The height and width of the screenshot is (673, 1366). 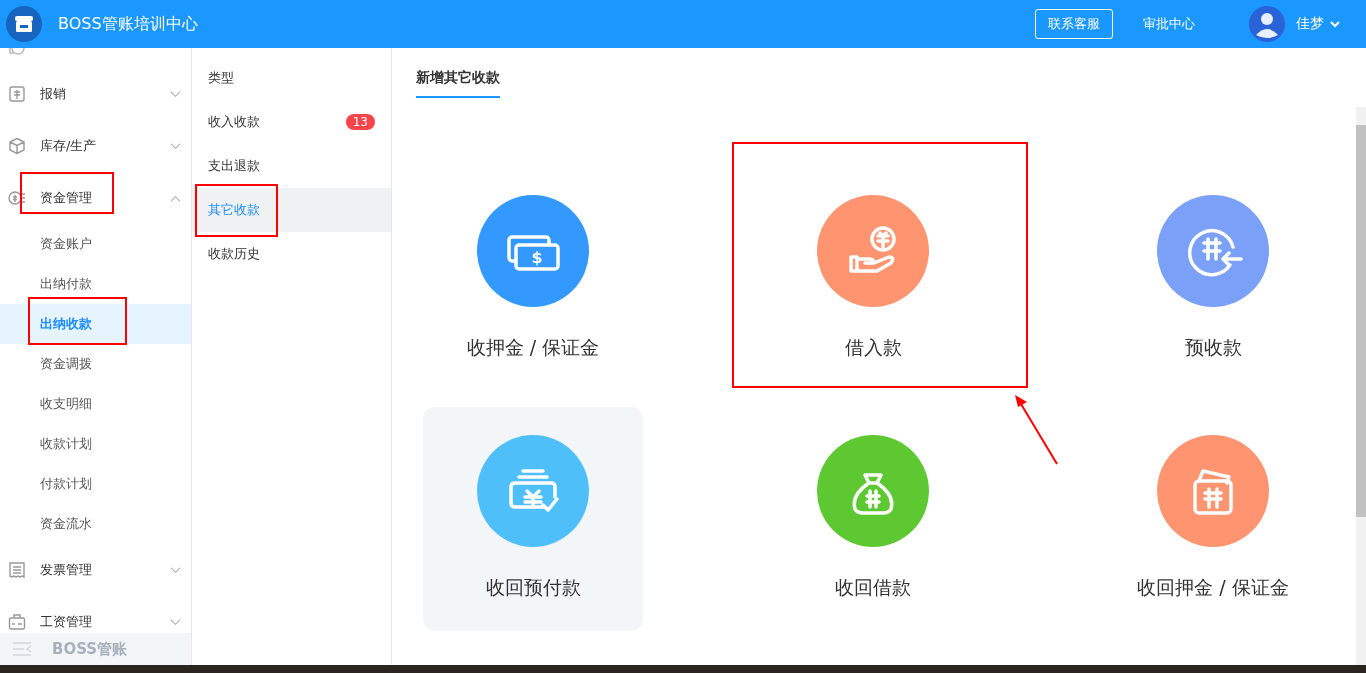 What do you see at coordinates (533, 587) in the screenshot?
I see `option-label: 收回预付款` at bounding box center [533, 587].